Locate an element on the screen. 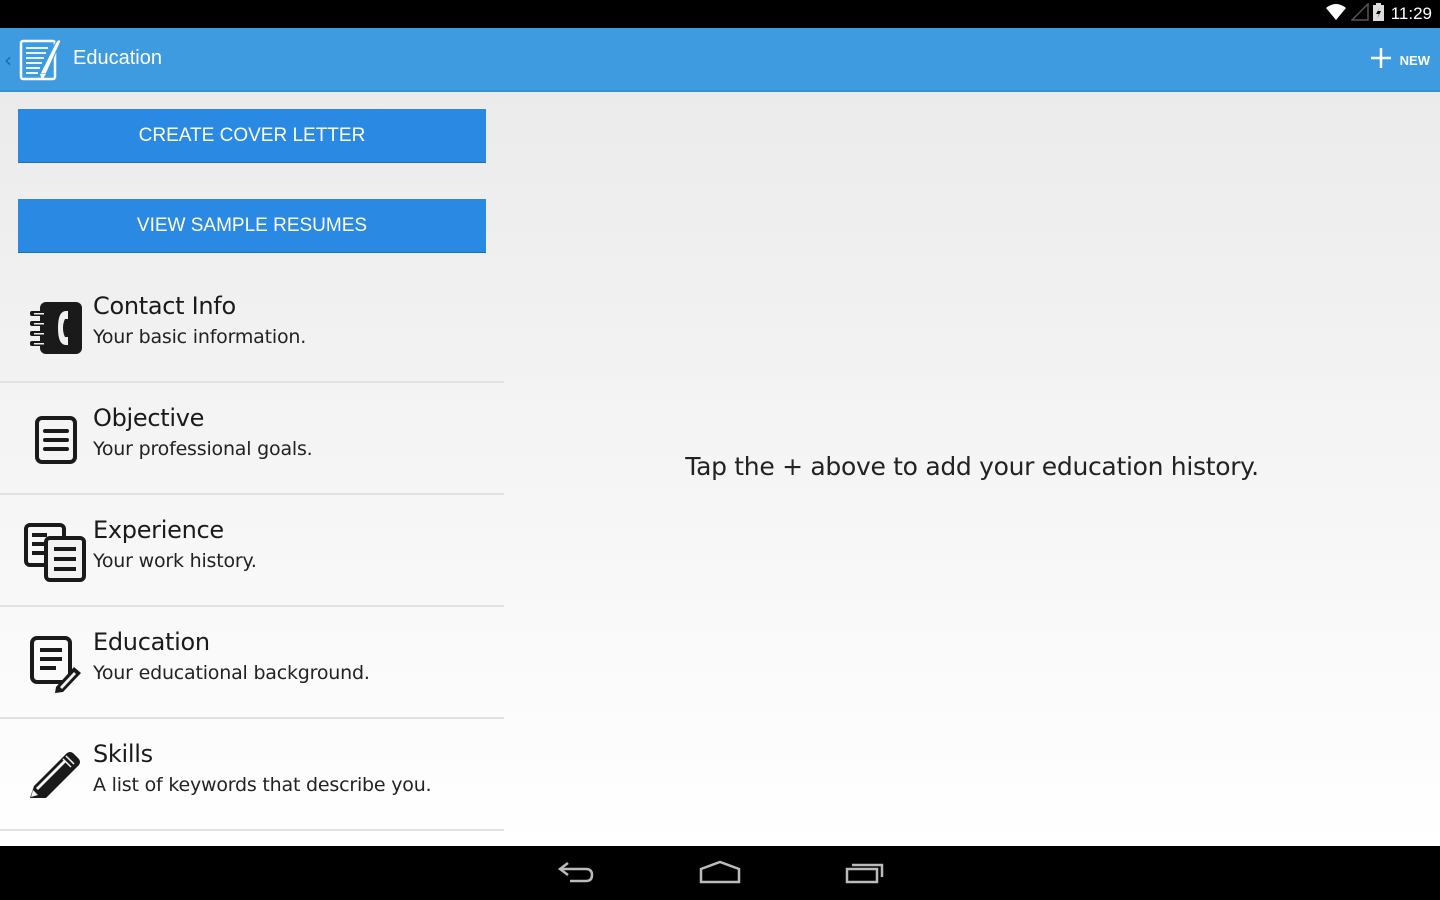 Image resolution: width=1440 pixels, height=900 pixels. create-cover-letter-button: CREATE COVER LETTER is located at coordinates (252, 136).